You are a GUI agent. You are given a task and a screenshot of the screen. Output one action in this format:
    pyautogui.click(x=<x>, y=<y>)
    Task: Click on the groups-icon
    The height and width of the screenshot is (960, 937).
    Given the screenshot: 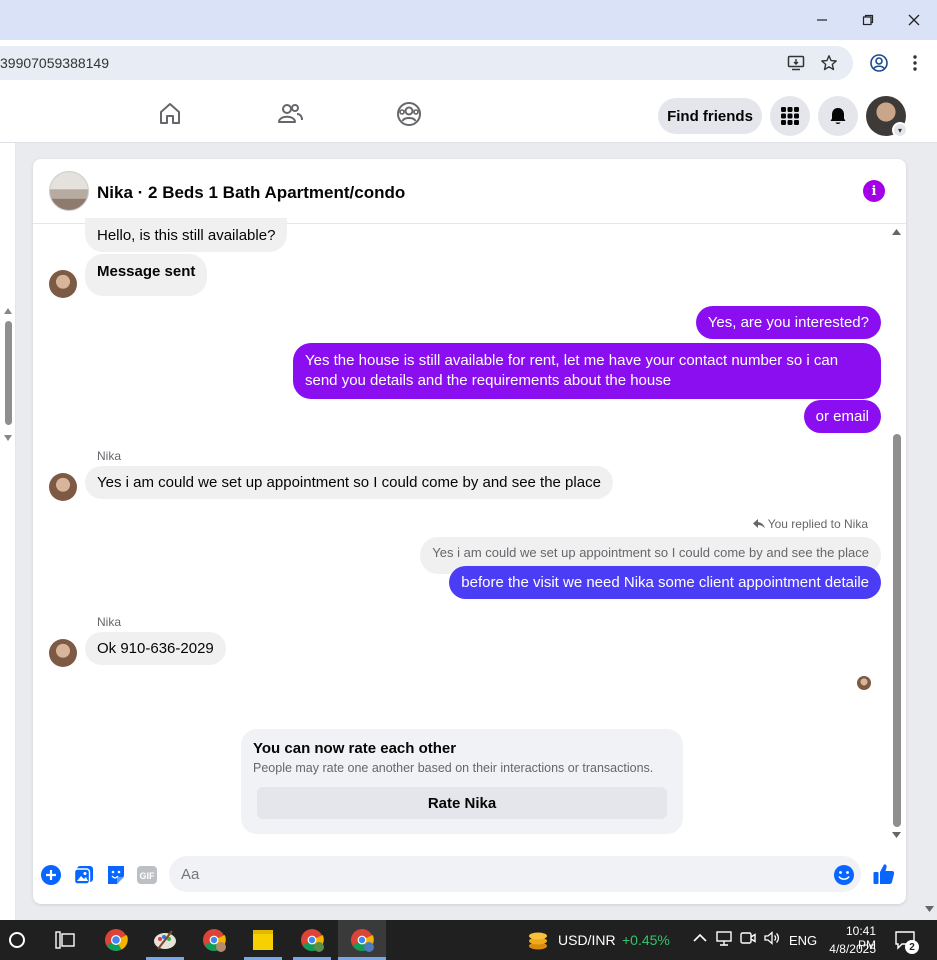 What is the action you would take?
    pyautogui.click(x=409, y=114)
    